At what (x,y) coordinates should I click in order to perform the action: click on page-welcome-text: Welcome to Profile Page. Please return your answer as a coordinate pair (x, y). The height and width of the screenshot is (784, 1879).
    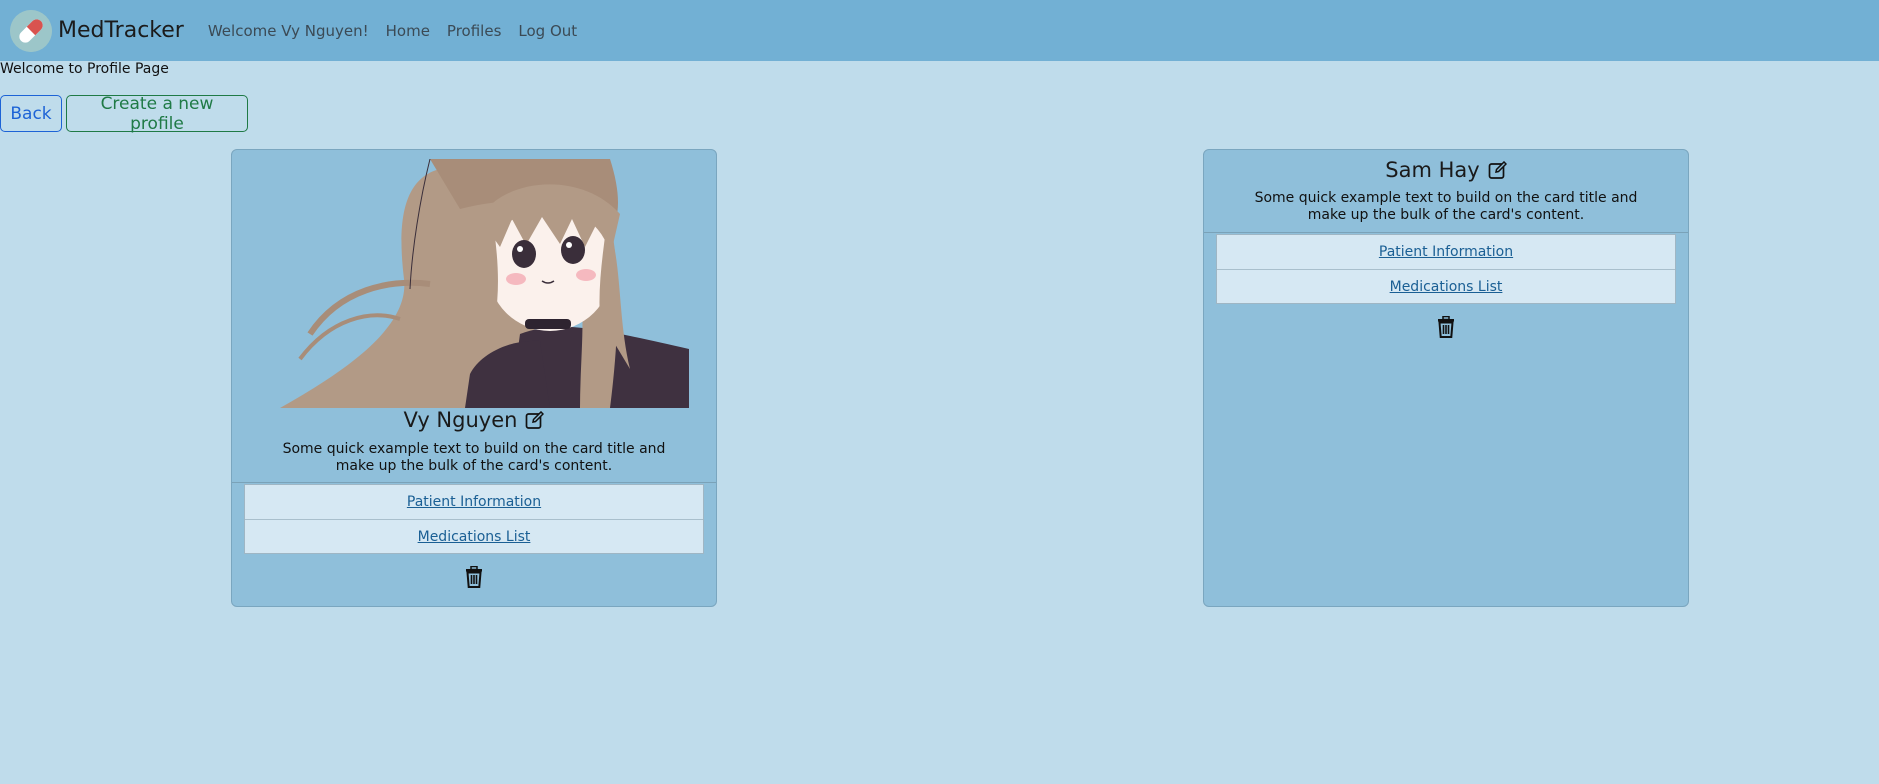
    Looking at the image, I should click on (84, 69).